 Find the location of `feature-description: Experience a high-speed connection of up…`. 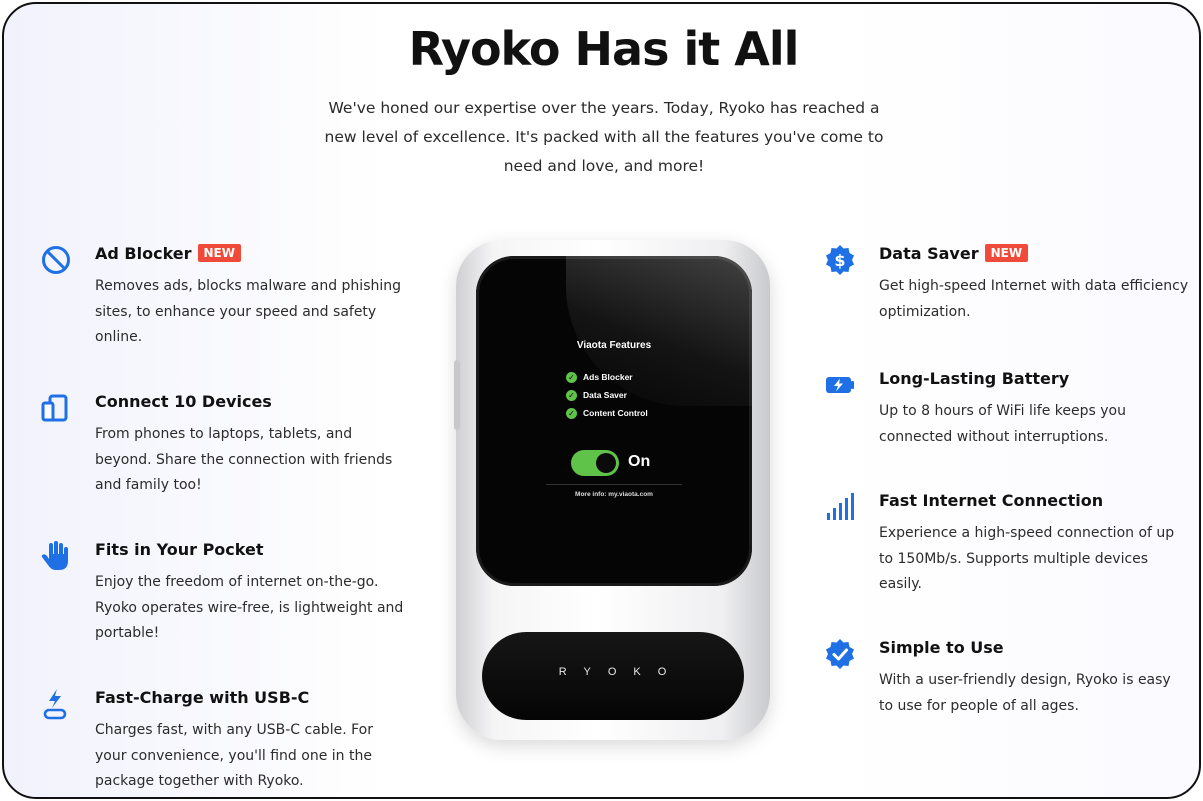

feature-description: Experience a high-speed connection of up… is located at coordinates (1027, 558).